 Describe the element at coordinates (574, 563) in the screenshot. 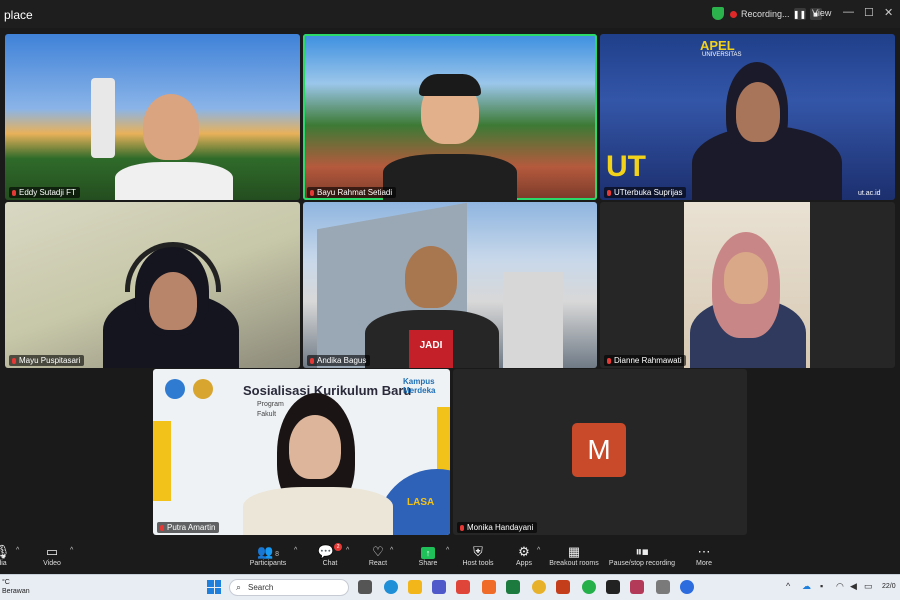

I see `breakout-label: Breakout rooms` at that location.